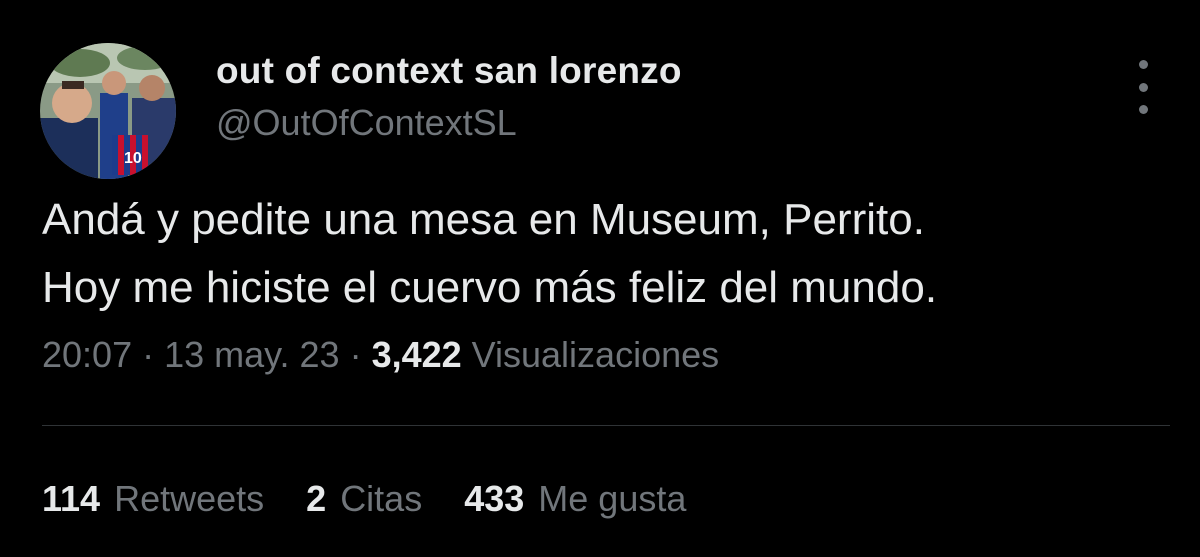 Image resolution: width=1200 pixels, height=557 pixels. What do you see at coordinates (381, 498) in the screenshot?
I see `quotes-label: Citas` at bounding box center [381, 498].